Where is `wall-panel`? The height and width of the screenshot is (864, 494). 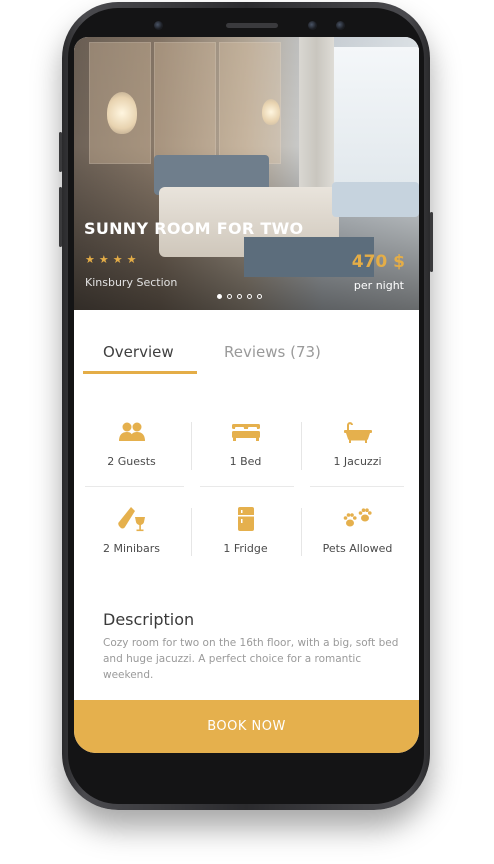 wall-panel is located at coordinates (185, 103).